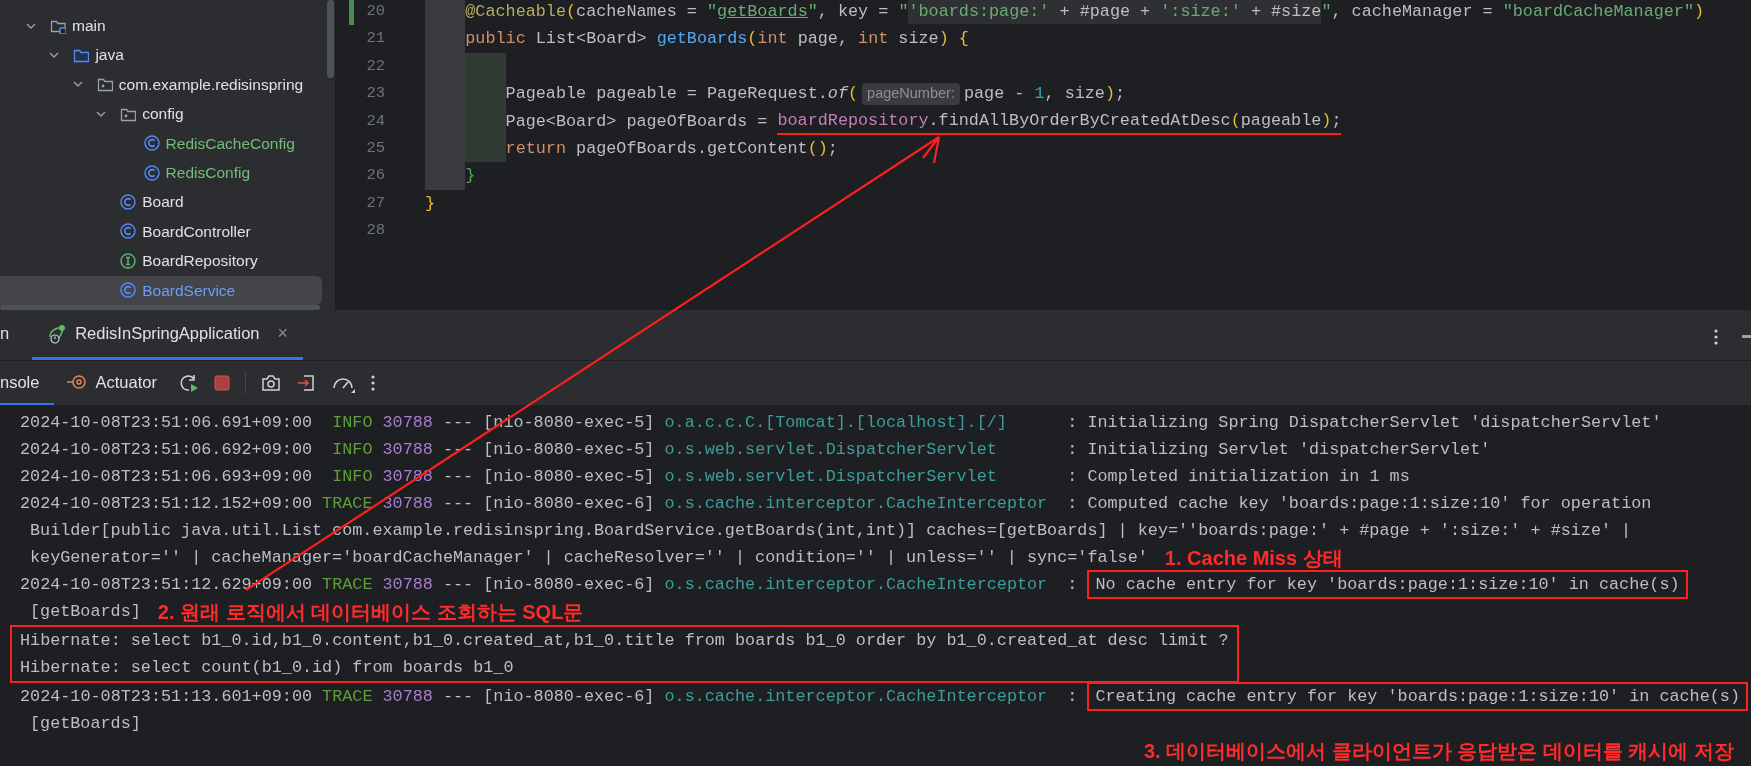 This screenshot has height=766, width=1751. Describe the element at coordinates (161, 261) in the screenshot. I see `tree-item: BoardRepository` at that location.